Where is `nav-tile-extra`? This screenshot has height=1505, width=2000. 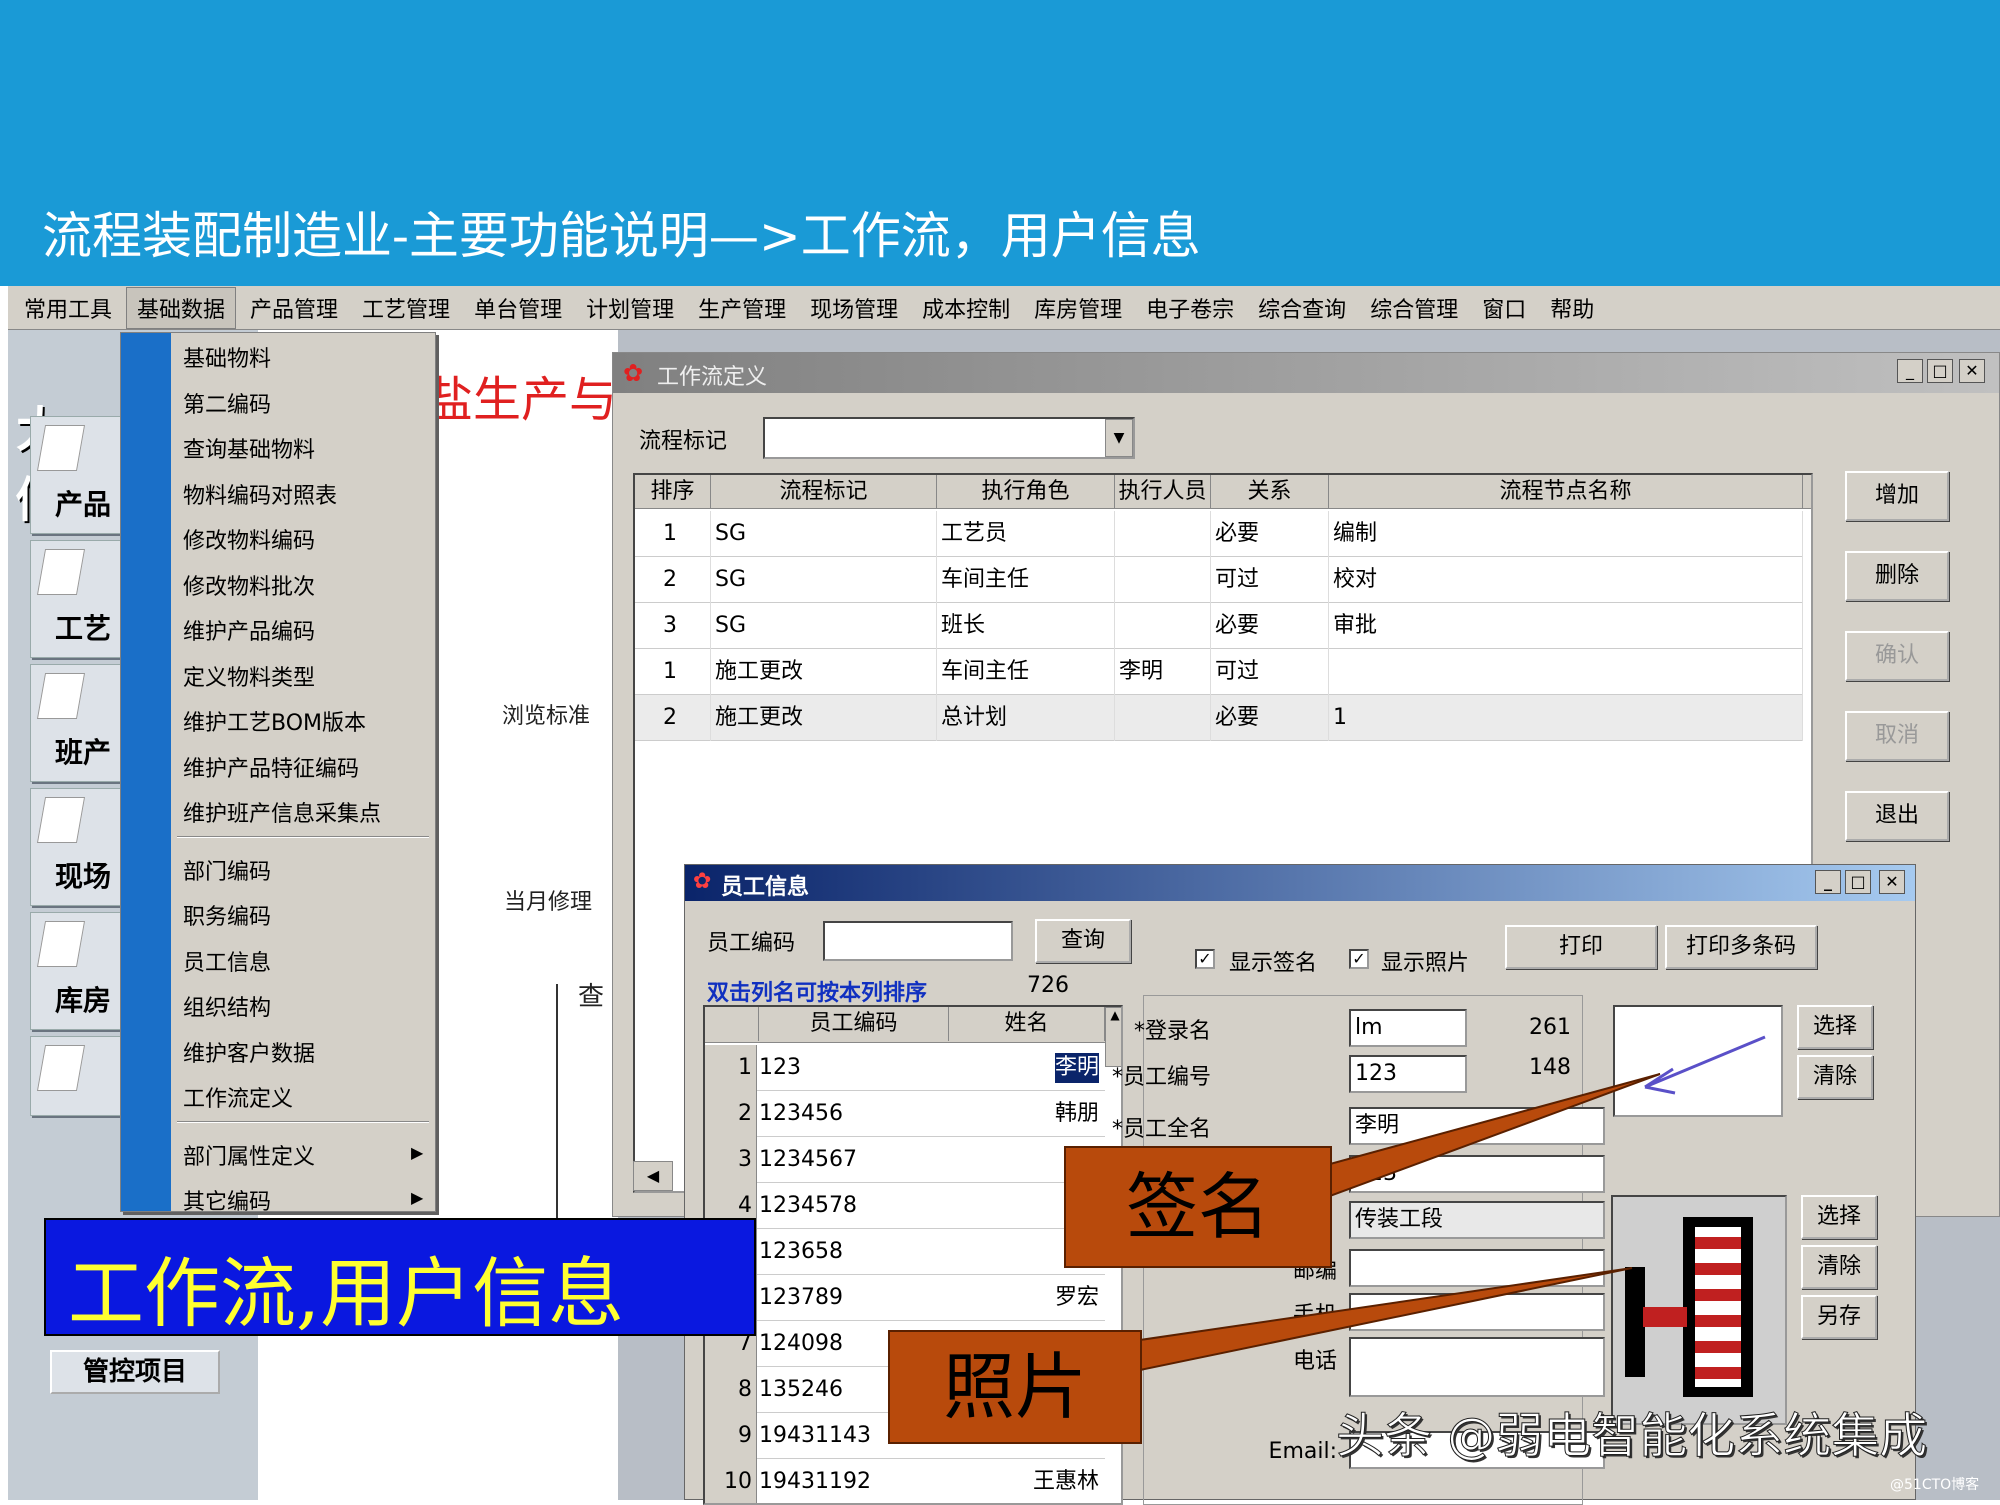
nav-tile-extra is located at coordinates (77, 1076).